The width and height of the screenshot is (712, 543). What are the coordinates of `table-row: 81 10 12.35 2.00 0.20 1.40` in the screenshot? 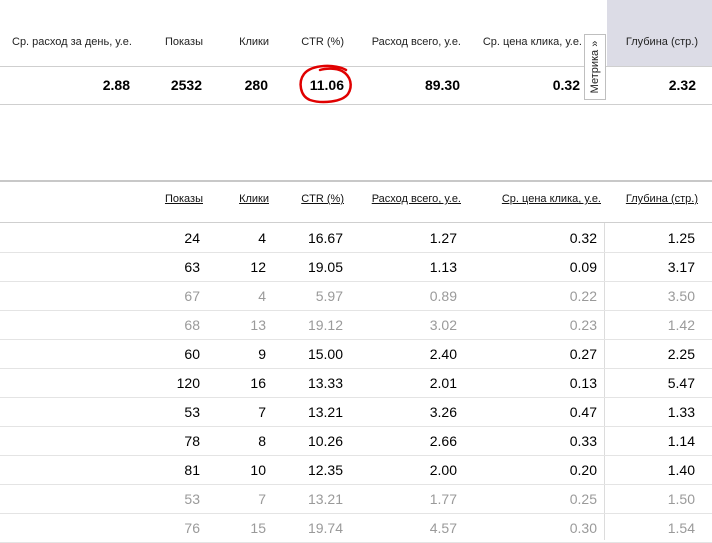 It's located at (356, 469).